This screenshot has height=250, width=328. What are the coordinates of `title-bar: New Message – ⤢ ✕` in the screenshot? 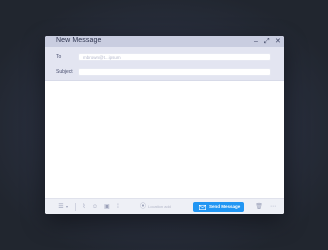 It's located at (164, 41).